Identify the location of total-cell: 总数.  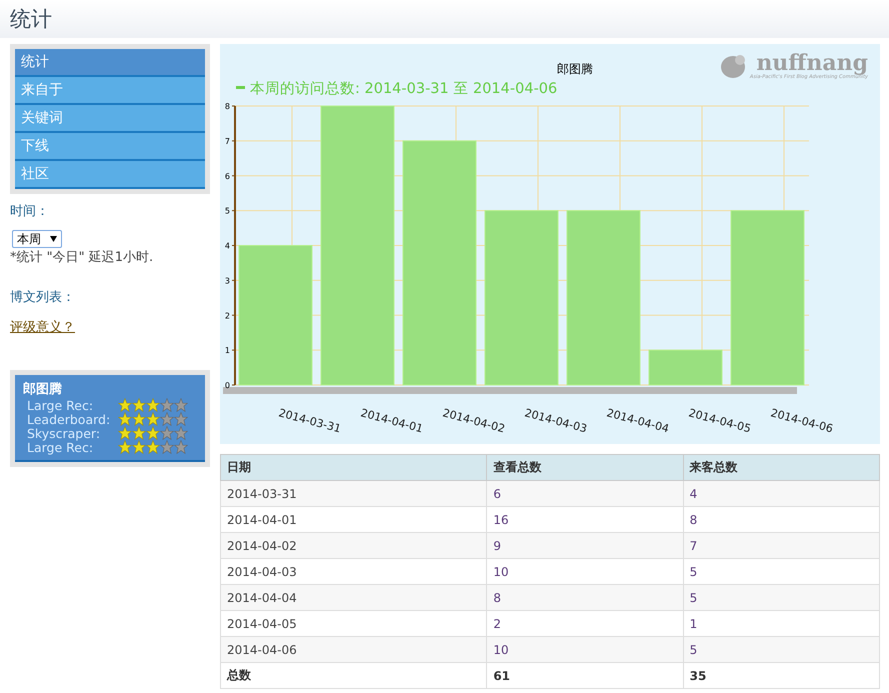
(353, 675).